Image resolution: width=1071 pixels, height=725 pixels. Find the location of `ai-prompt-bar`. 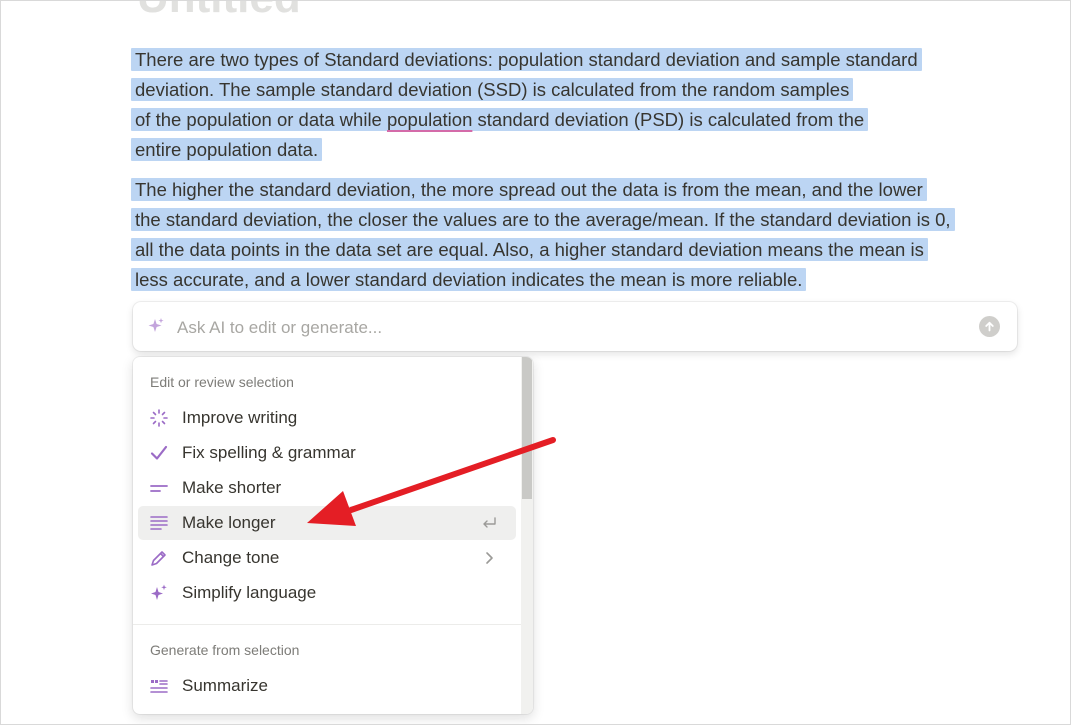

ai-prompt-bar is located at coordinates (575, 326).